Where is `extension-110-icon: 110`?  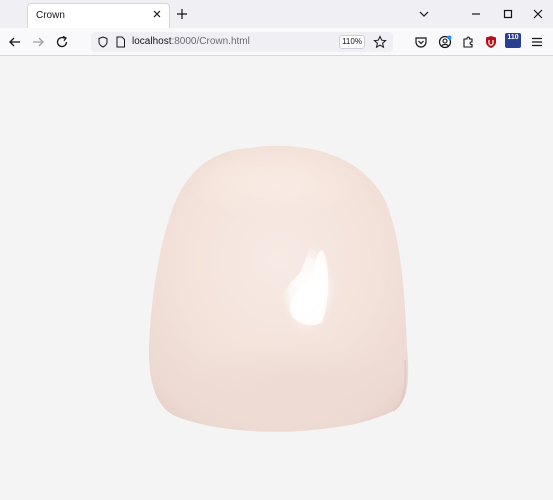 extension-110-icon: 110 is located at coordinates (513, 40).